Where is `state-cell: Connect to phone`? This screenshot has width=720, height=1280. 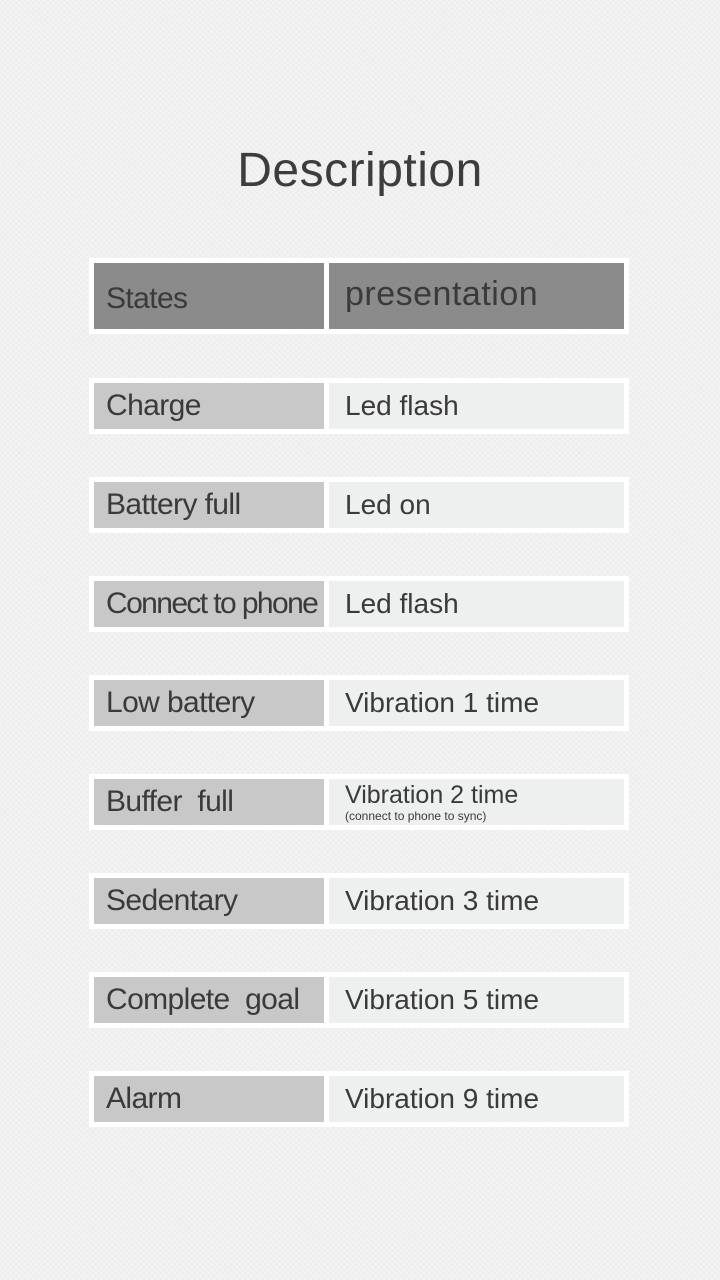
state-cell: Connect to phone is located at coordinates (209, 604).